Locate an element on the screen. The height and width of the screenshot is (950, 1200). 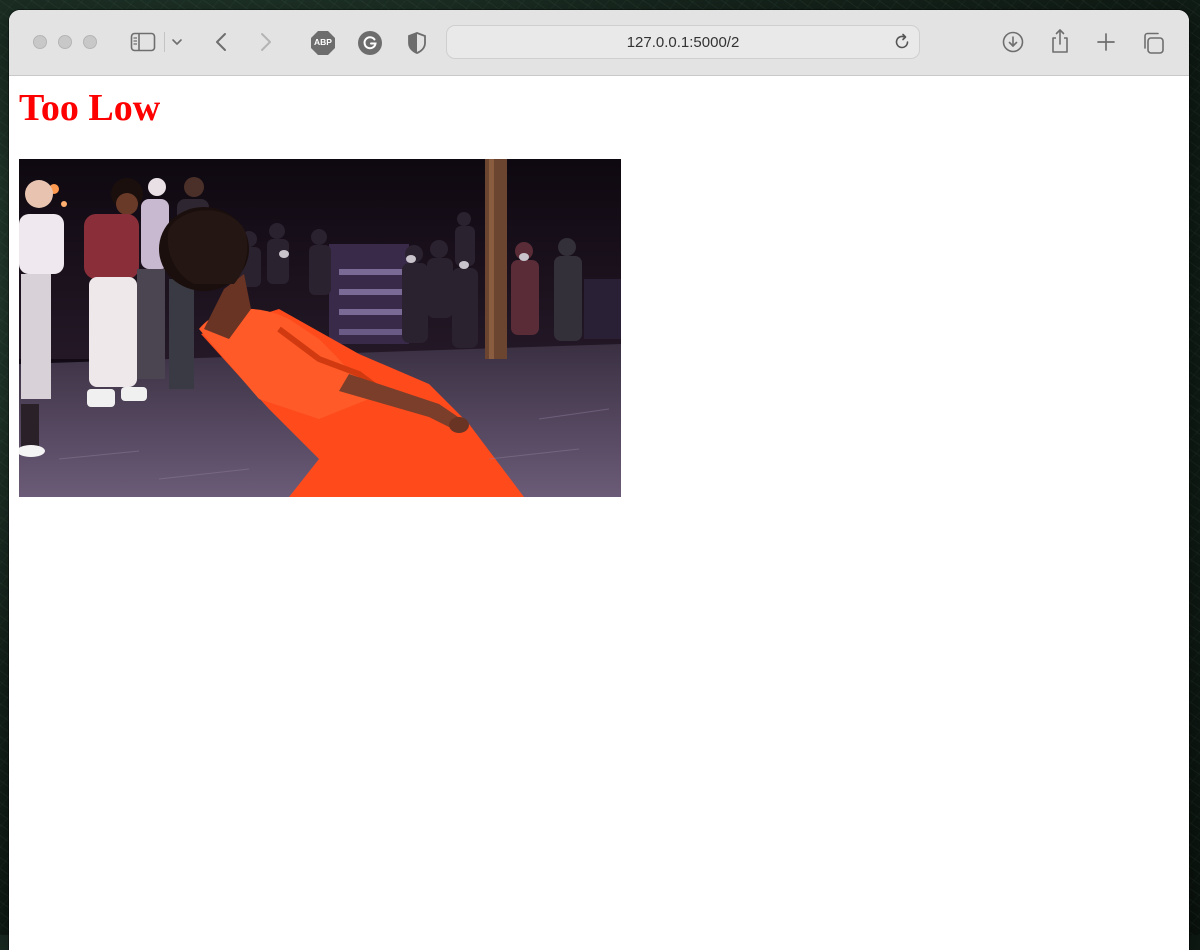
reload-icon is located at coordinates (902, 41).